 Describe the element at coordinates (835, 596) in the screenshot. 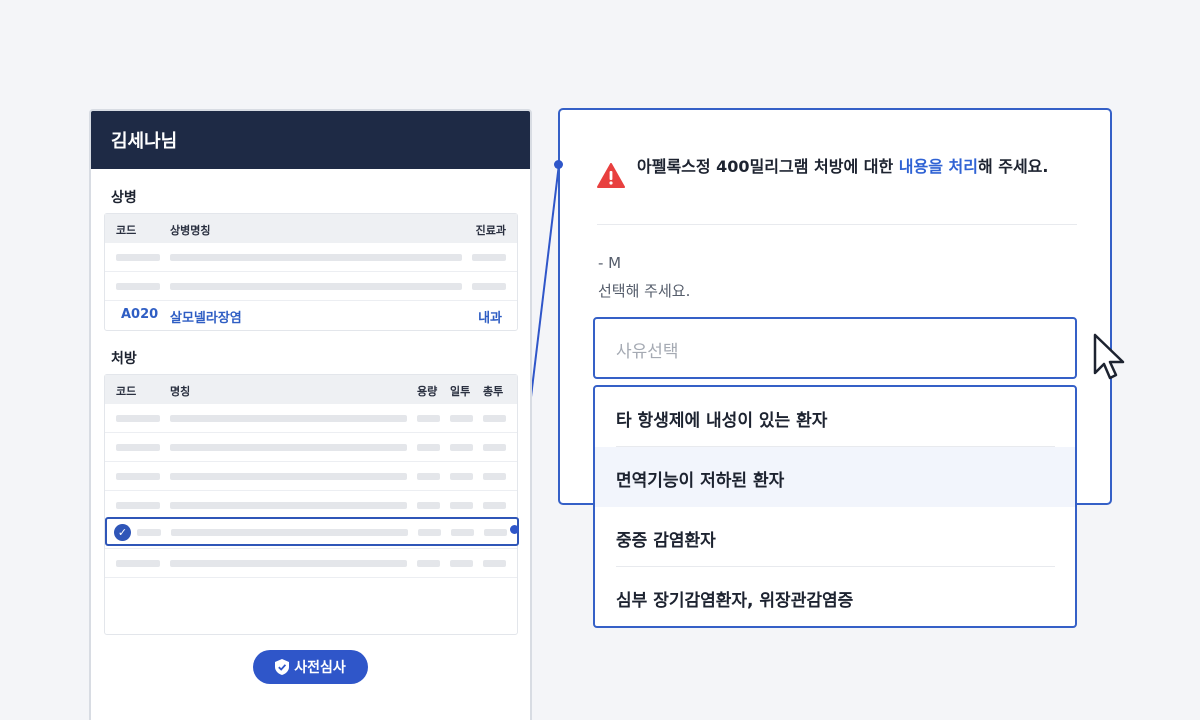

I see `reason-option: 심부 장기감염환자, 위장관감염증` at that location.